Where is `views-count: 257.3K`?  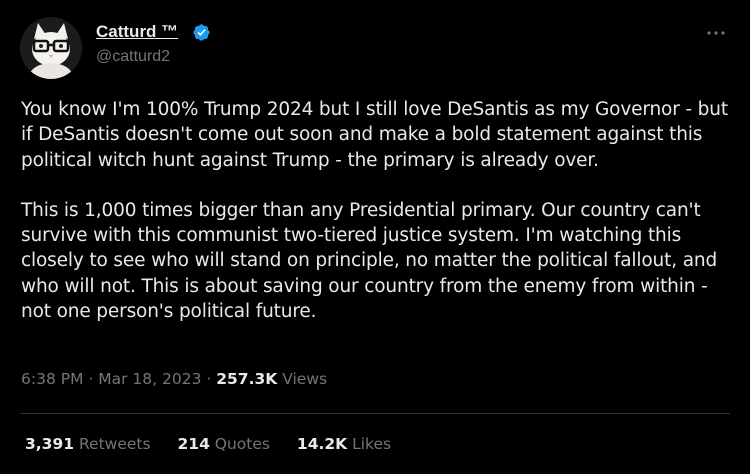
views-count: 257.3K is located at coordinates (247, 379).